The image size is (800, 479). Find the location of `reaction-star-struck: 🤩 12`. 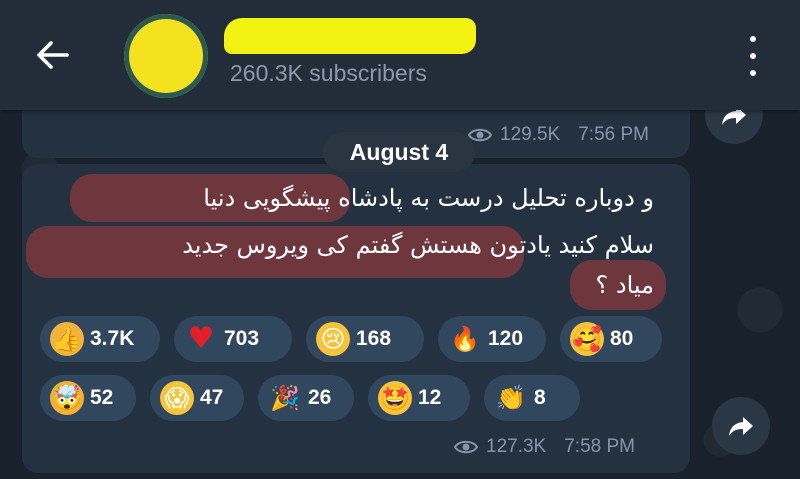

reaction-star-struck: 🤩 12 is located at coordinates (419, 398).